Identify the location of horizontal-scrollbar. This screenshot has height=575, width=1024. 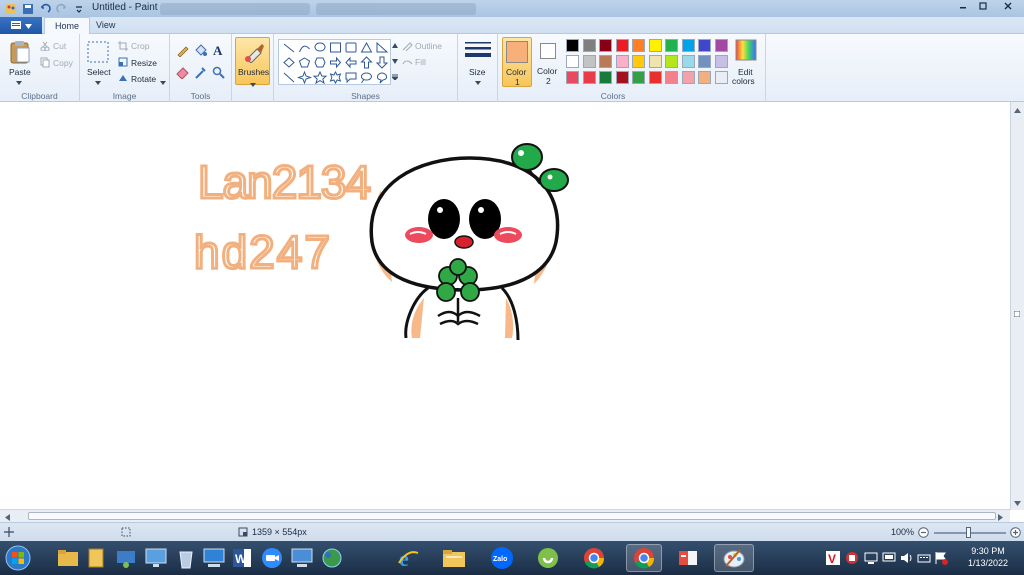
(505, 515).